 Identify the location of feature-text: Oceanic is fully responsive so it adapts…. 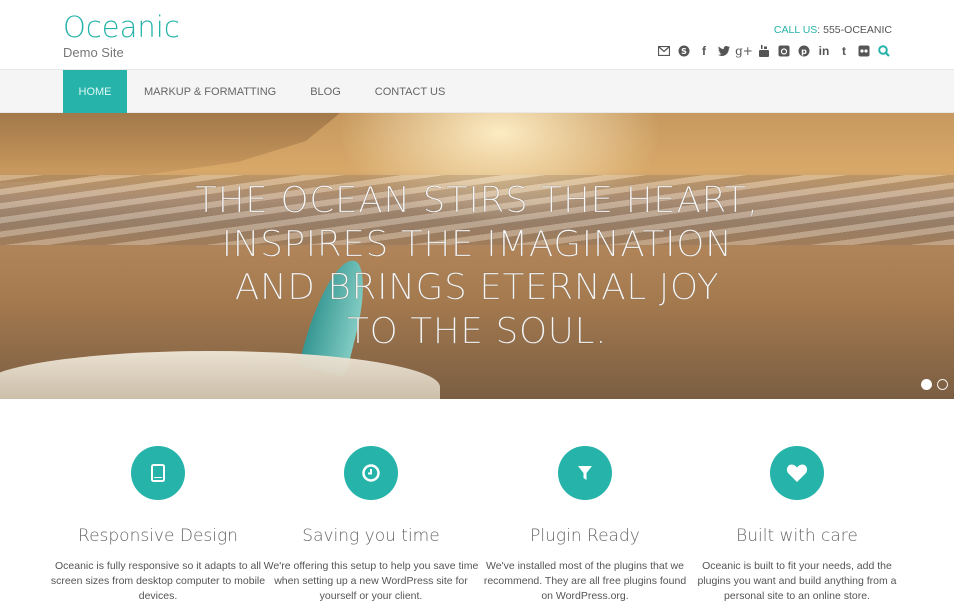
(158, 581).